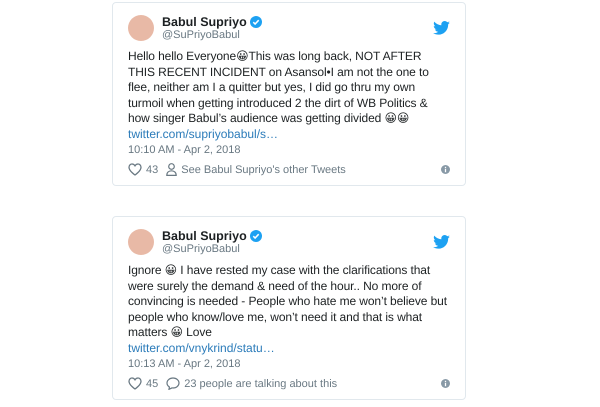 This screenshot has width=600, height=407. Describe the element at coordinates (185, 150) in the screenshot. I see `tweet-timestamp: 10:10 AM - Apr 2, 2018` at that location.